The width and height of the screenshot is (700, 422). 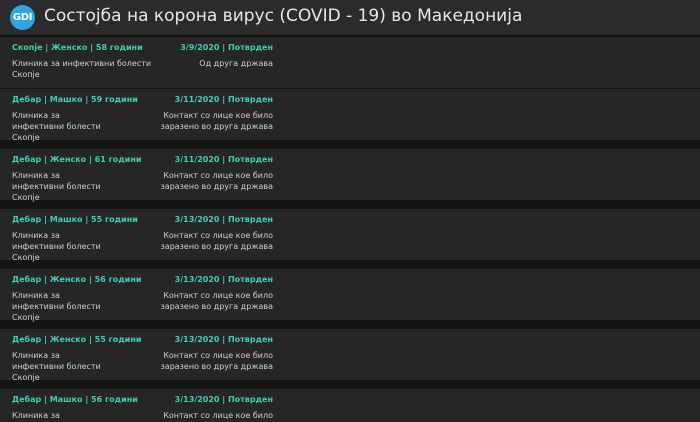 What do you see at coordinates (22, 17) in the screenshot?
I see `gdi-logo: GDI` at bounding box center [22, 17].